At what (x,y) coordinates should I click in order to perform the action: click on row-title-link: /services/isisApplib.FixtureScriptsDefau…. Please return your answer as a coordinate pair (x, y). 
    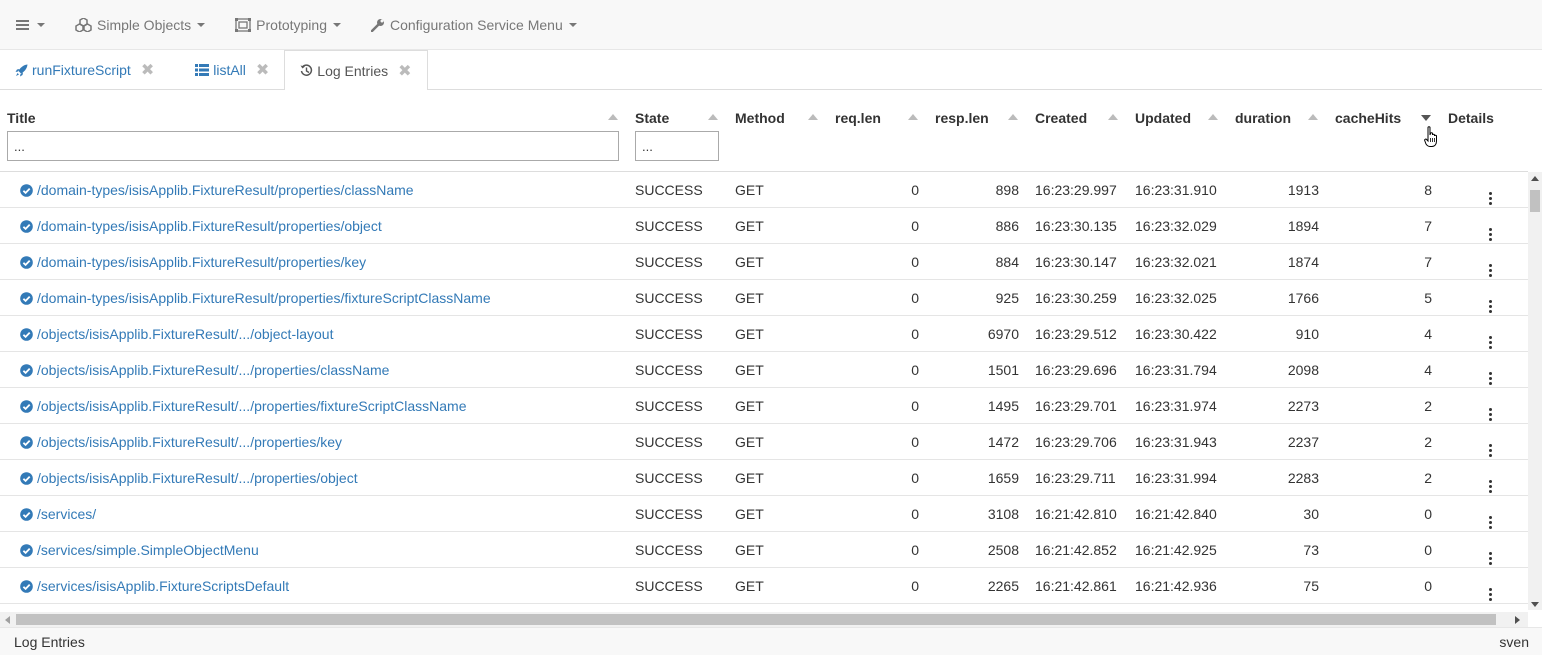
    Looking at the image, I should click on (320, 586).